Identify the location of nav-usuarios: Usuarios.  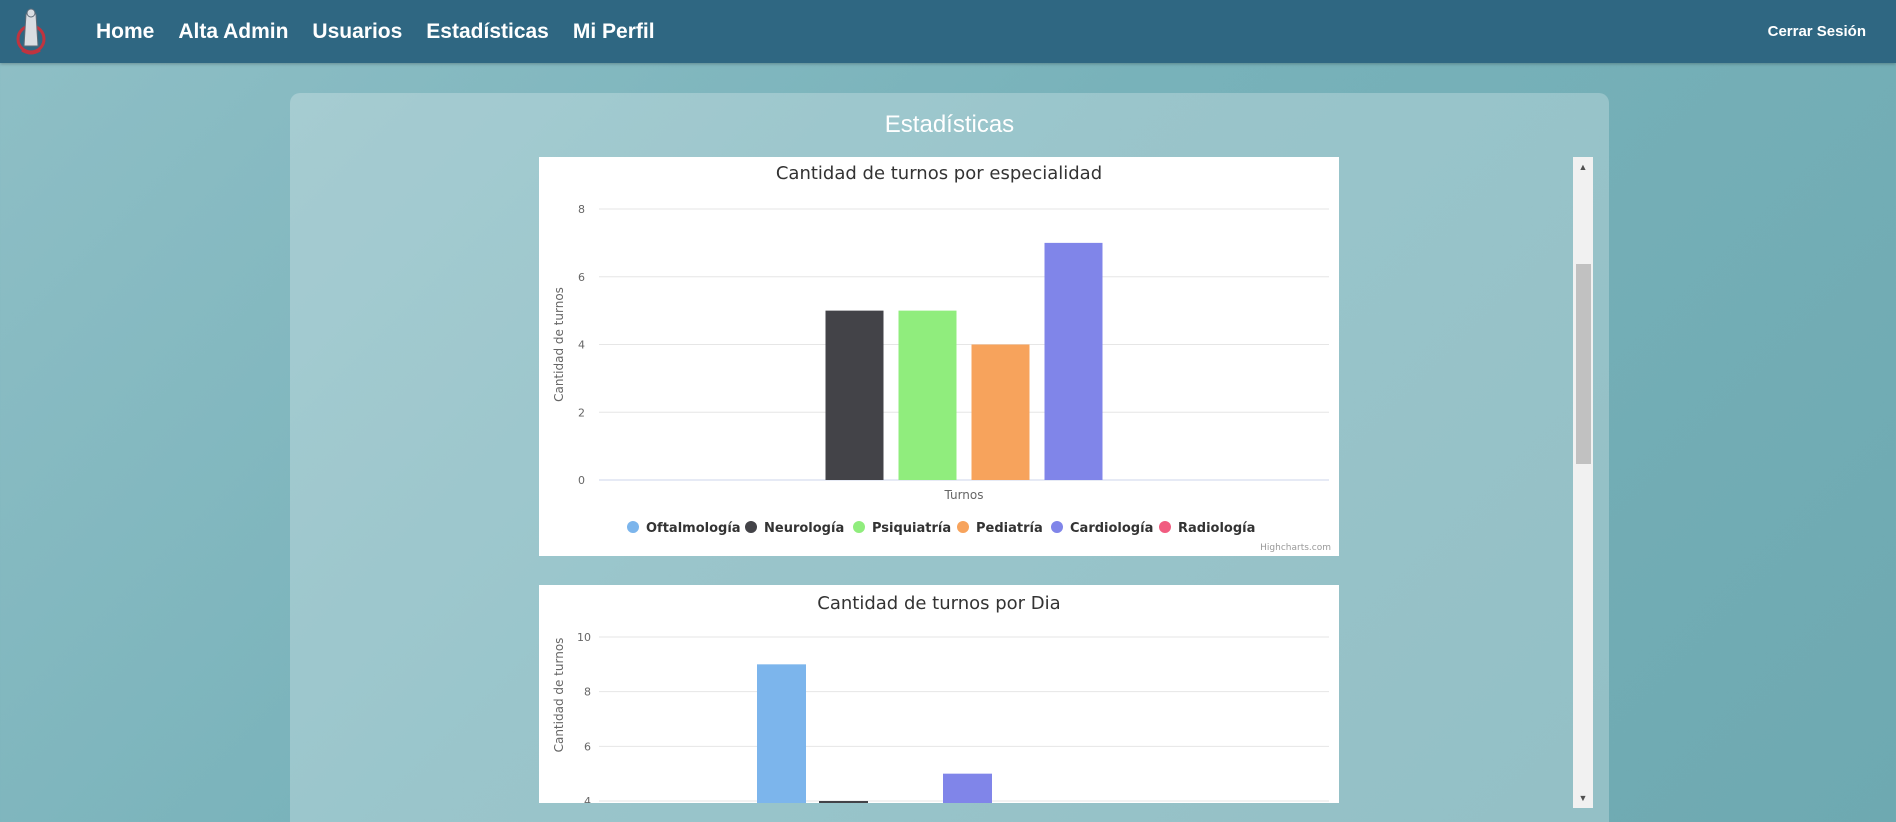
(357, 32).